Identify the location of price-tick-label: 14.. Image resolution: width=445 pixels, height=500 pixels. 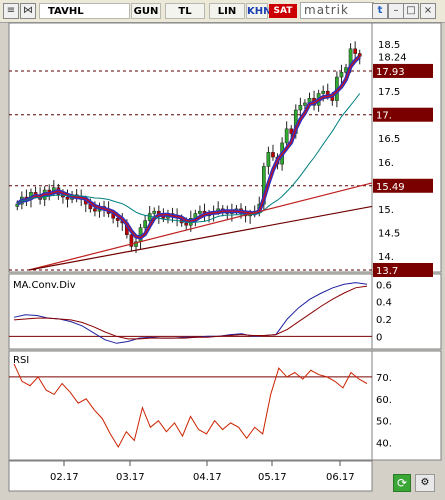
(386, 257).